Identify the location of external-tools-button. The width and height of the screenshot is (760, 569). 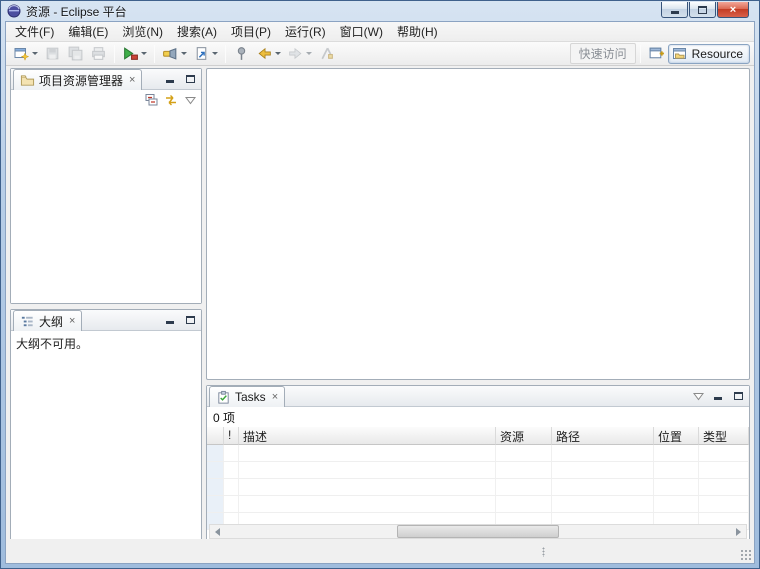
(134, 54).